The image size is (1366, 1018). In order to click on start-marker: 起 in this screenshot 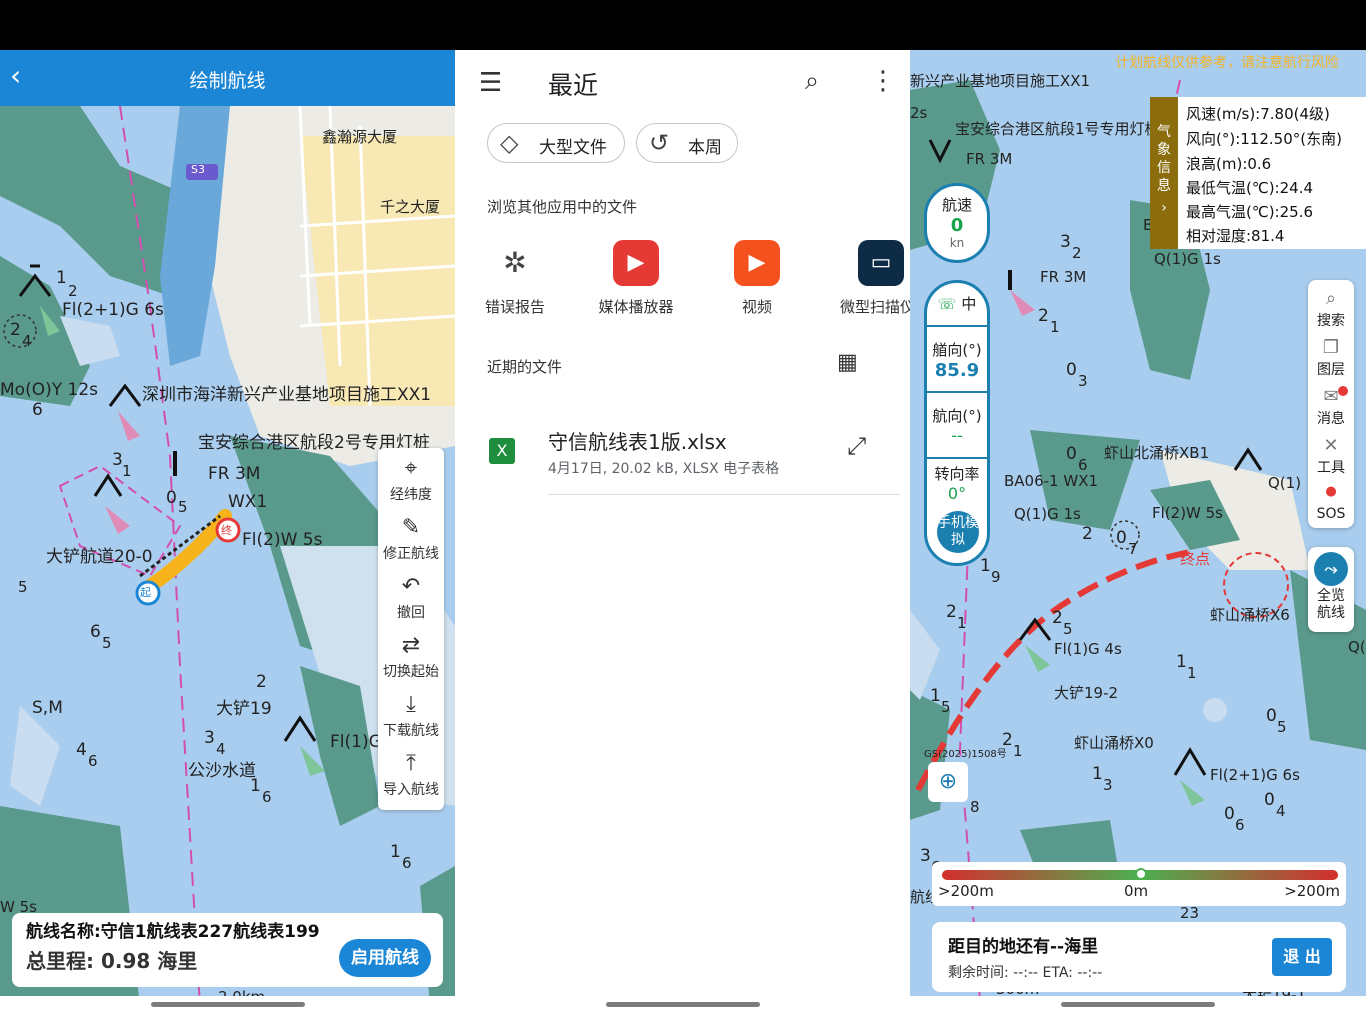, I will do `click(145, 592)`.